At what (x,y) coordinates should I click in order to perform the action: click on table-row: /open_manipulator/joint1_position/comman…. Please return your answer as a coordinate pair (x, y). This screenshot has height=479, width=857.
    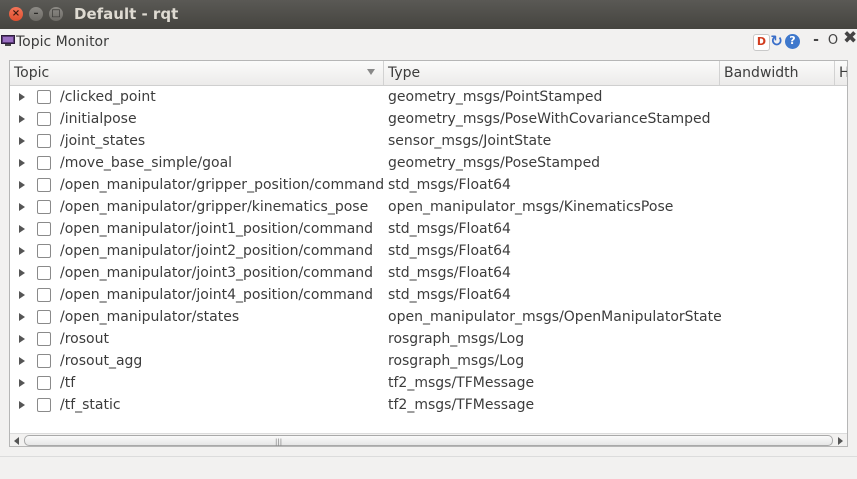
    Looking at the image, I should click on (428, 229).